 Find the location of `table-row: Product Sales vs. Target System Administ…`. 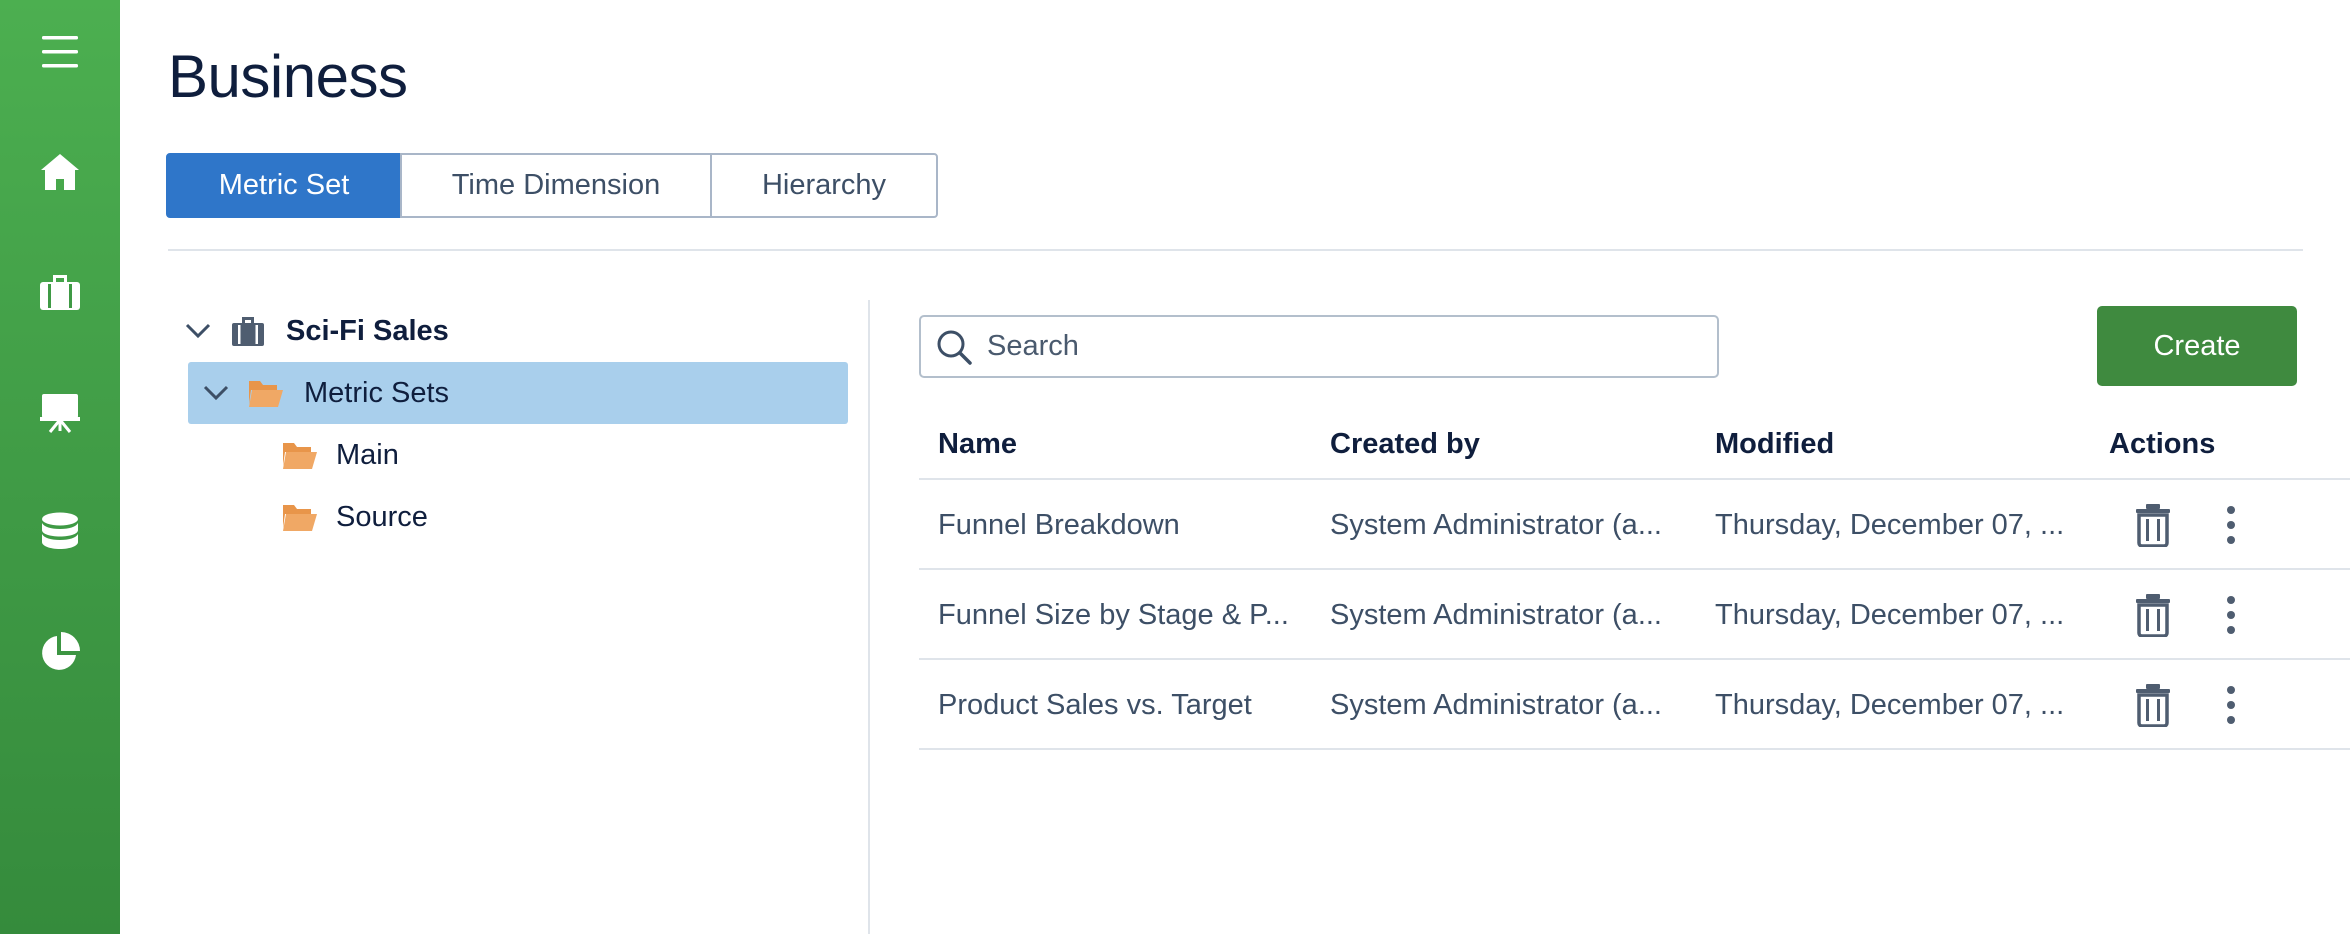

table-row: Product Sales vs. Target System Administ… is located at coordinates (1634, 705).